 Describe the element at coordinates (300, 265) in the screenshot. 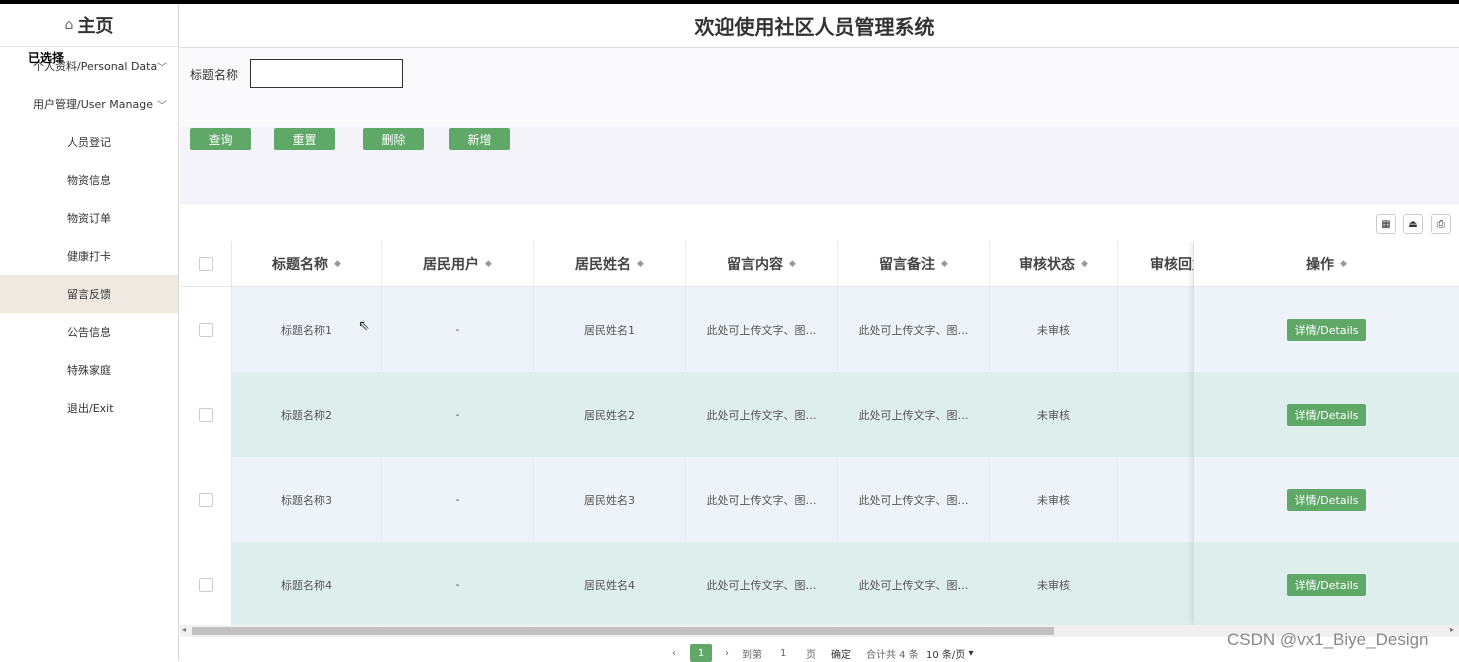

I see `column-header-label: 标题名称` at that location.